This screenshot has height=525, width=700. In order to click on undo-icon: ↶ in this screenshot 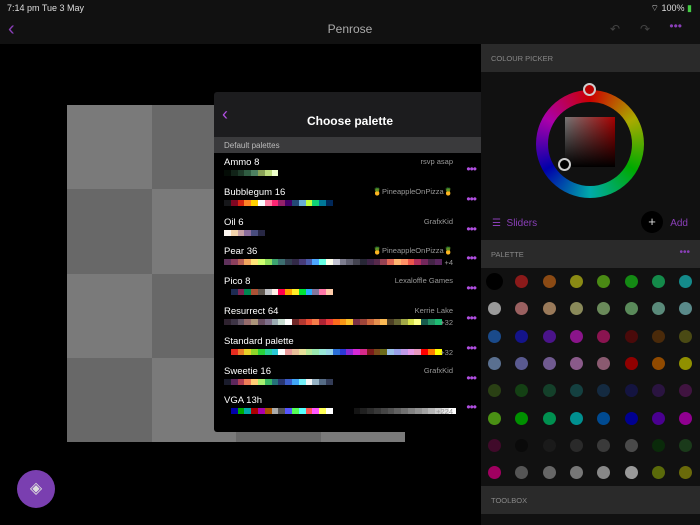, I will do `click(615, 29)`.